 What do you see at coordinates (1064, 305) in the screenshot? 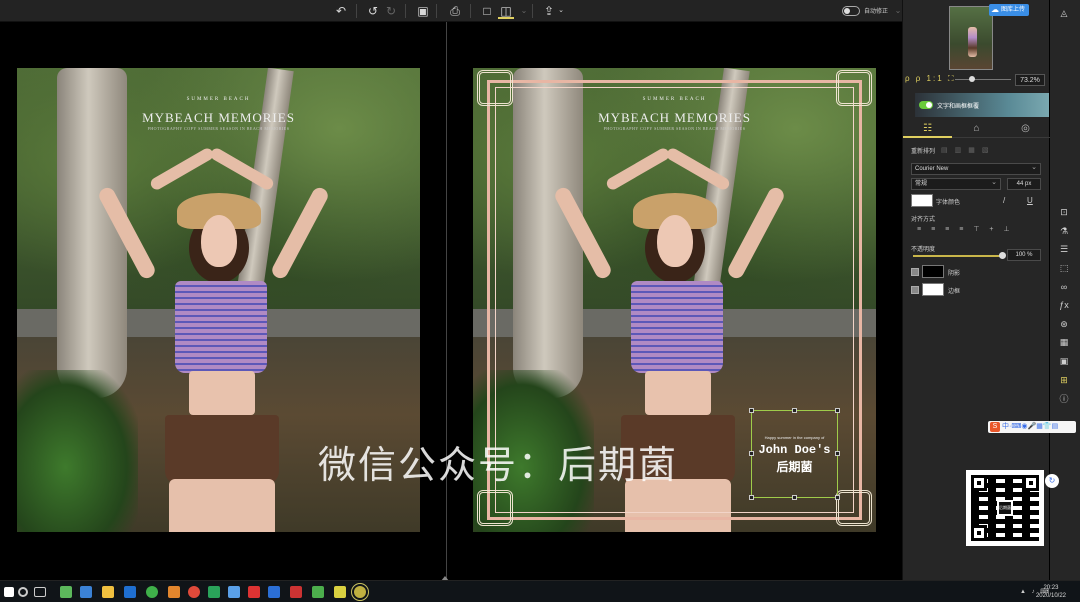
I see `effects-icon: ƒx` at bounding box center [1064, 305].